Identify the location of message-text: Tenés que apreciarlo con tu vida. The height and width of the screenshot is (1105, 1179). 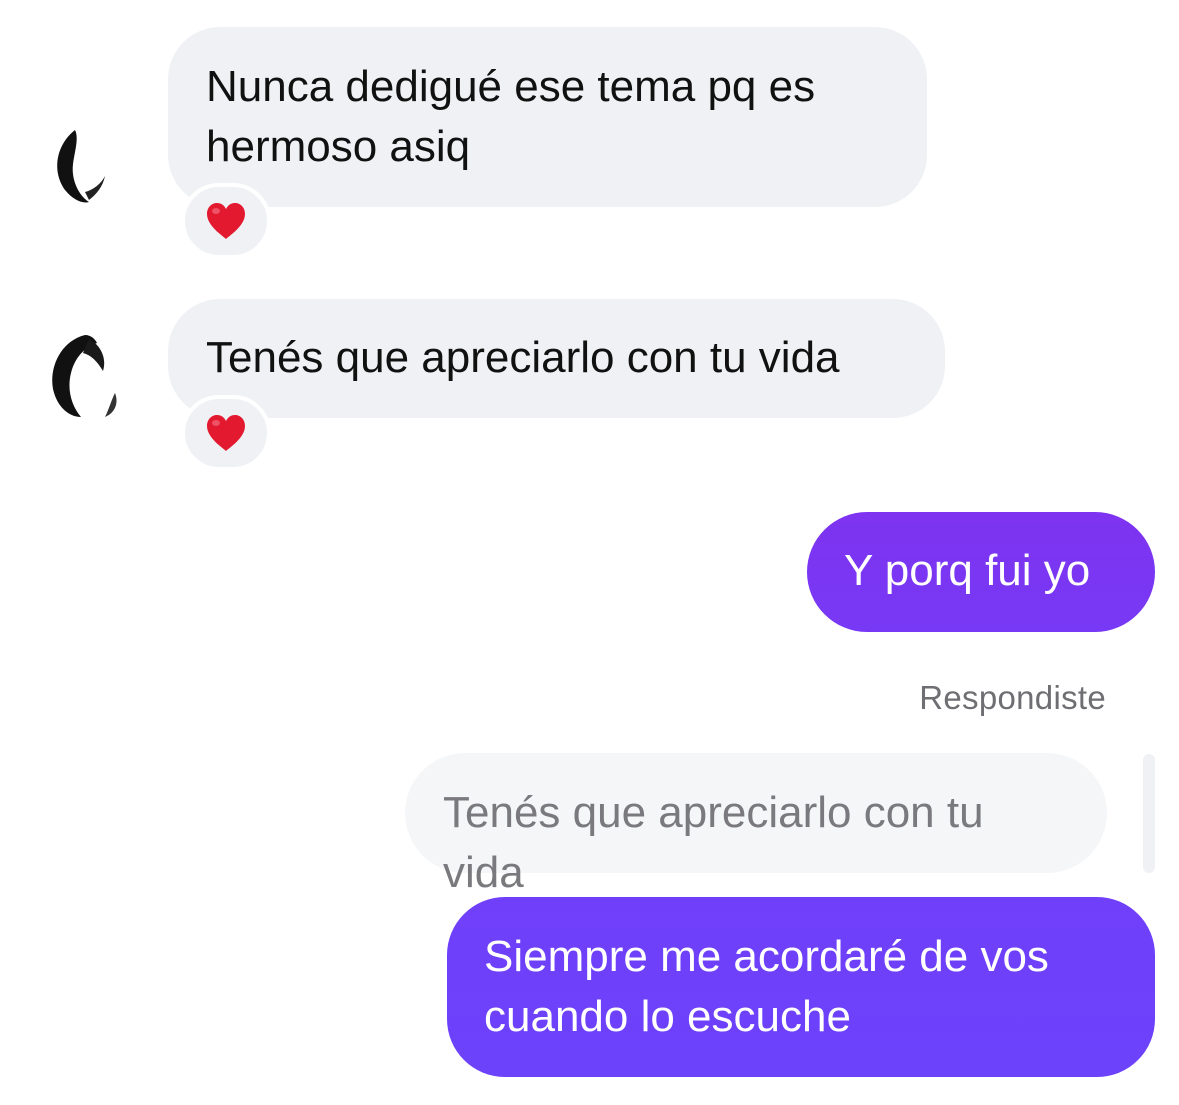
(523, 357).